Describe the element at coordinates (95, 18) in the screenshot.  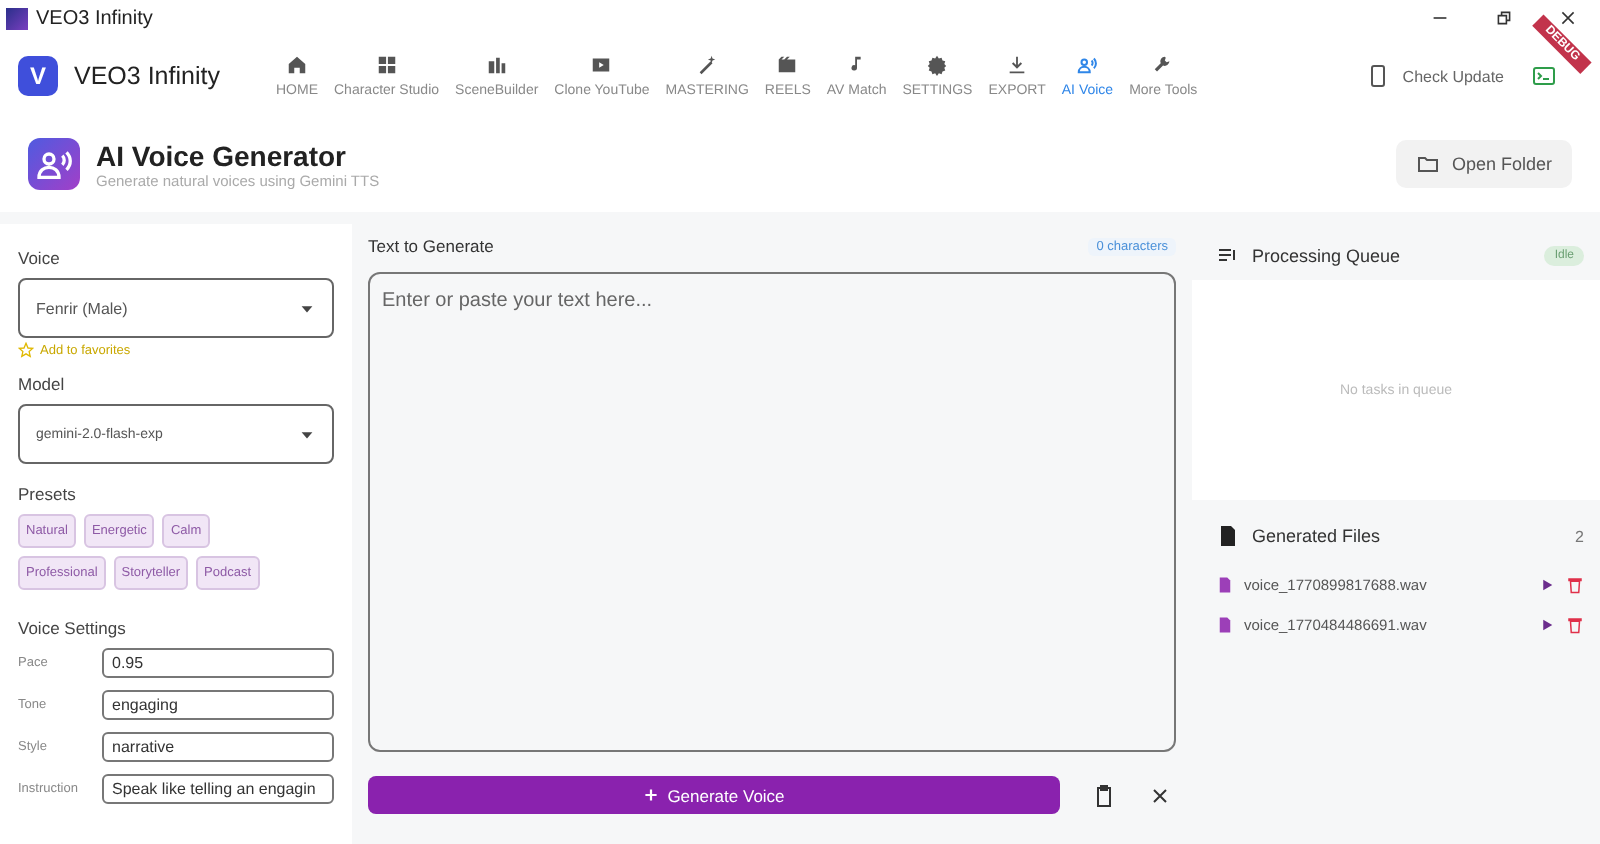
I see `window-title: VEO3 Infinity` at that location.